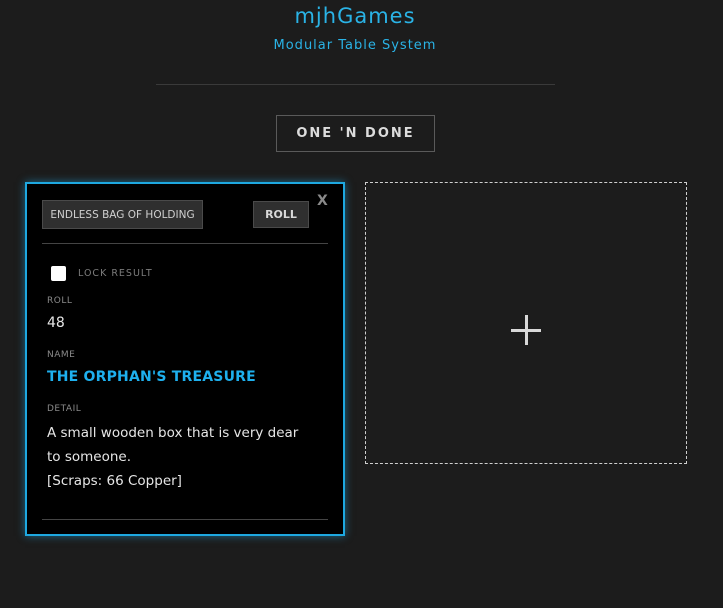  Describe the element at coordinates (122, 214) in the screenshot. I see `table-select-button: ENDLESS BAG OF HOLDING` at that location.